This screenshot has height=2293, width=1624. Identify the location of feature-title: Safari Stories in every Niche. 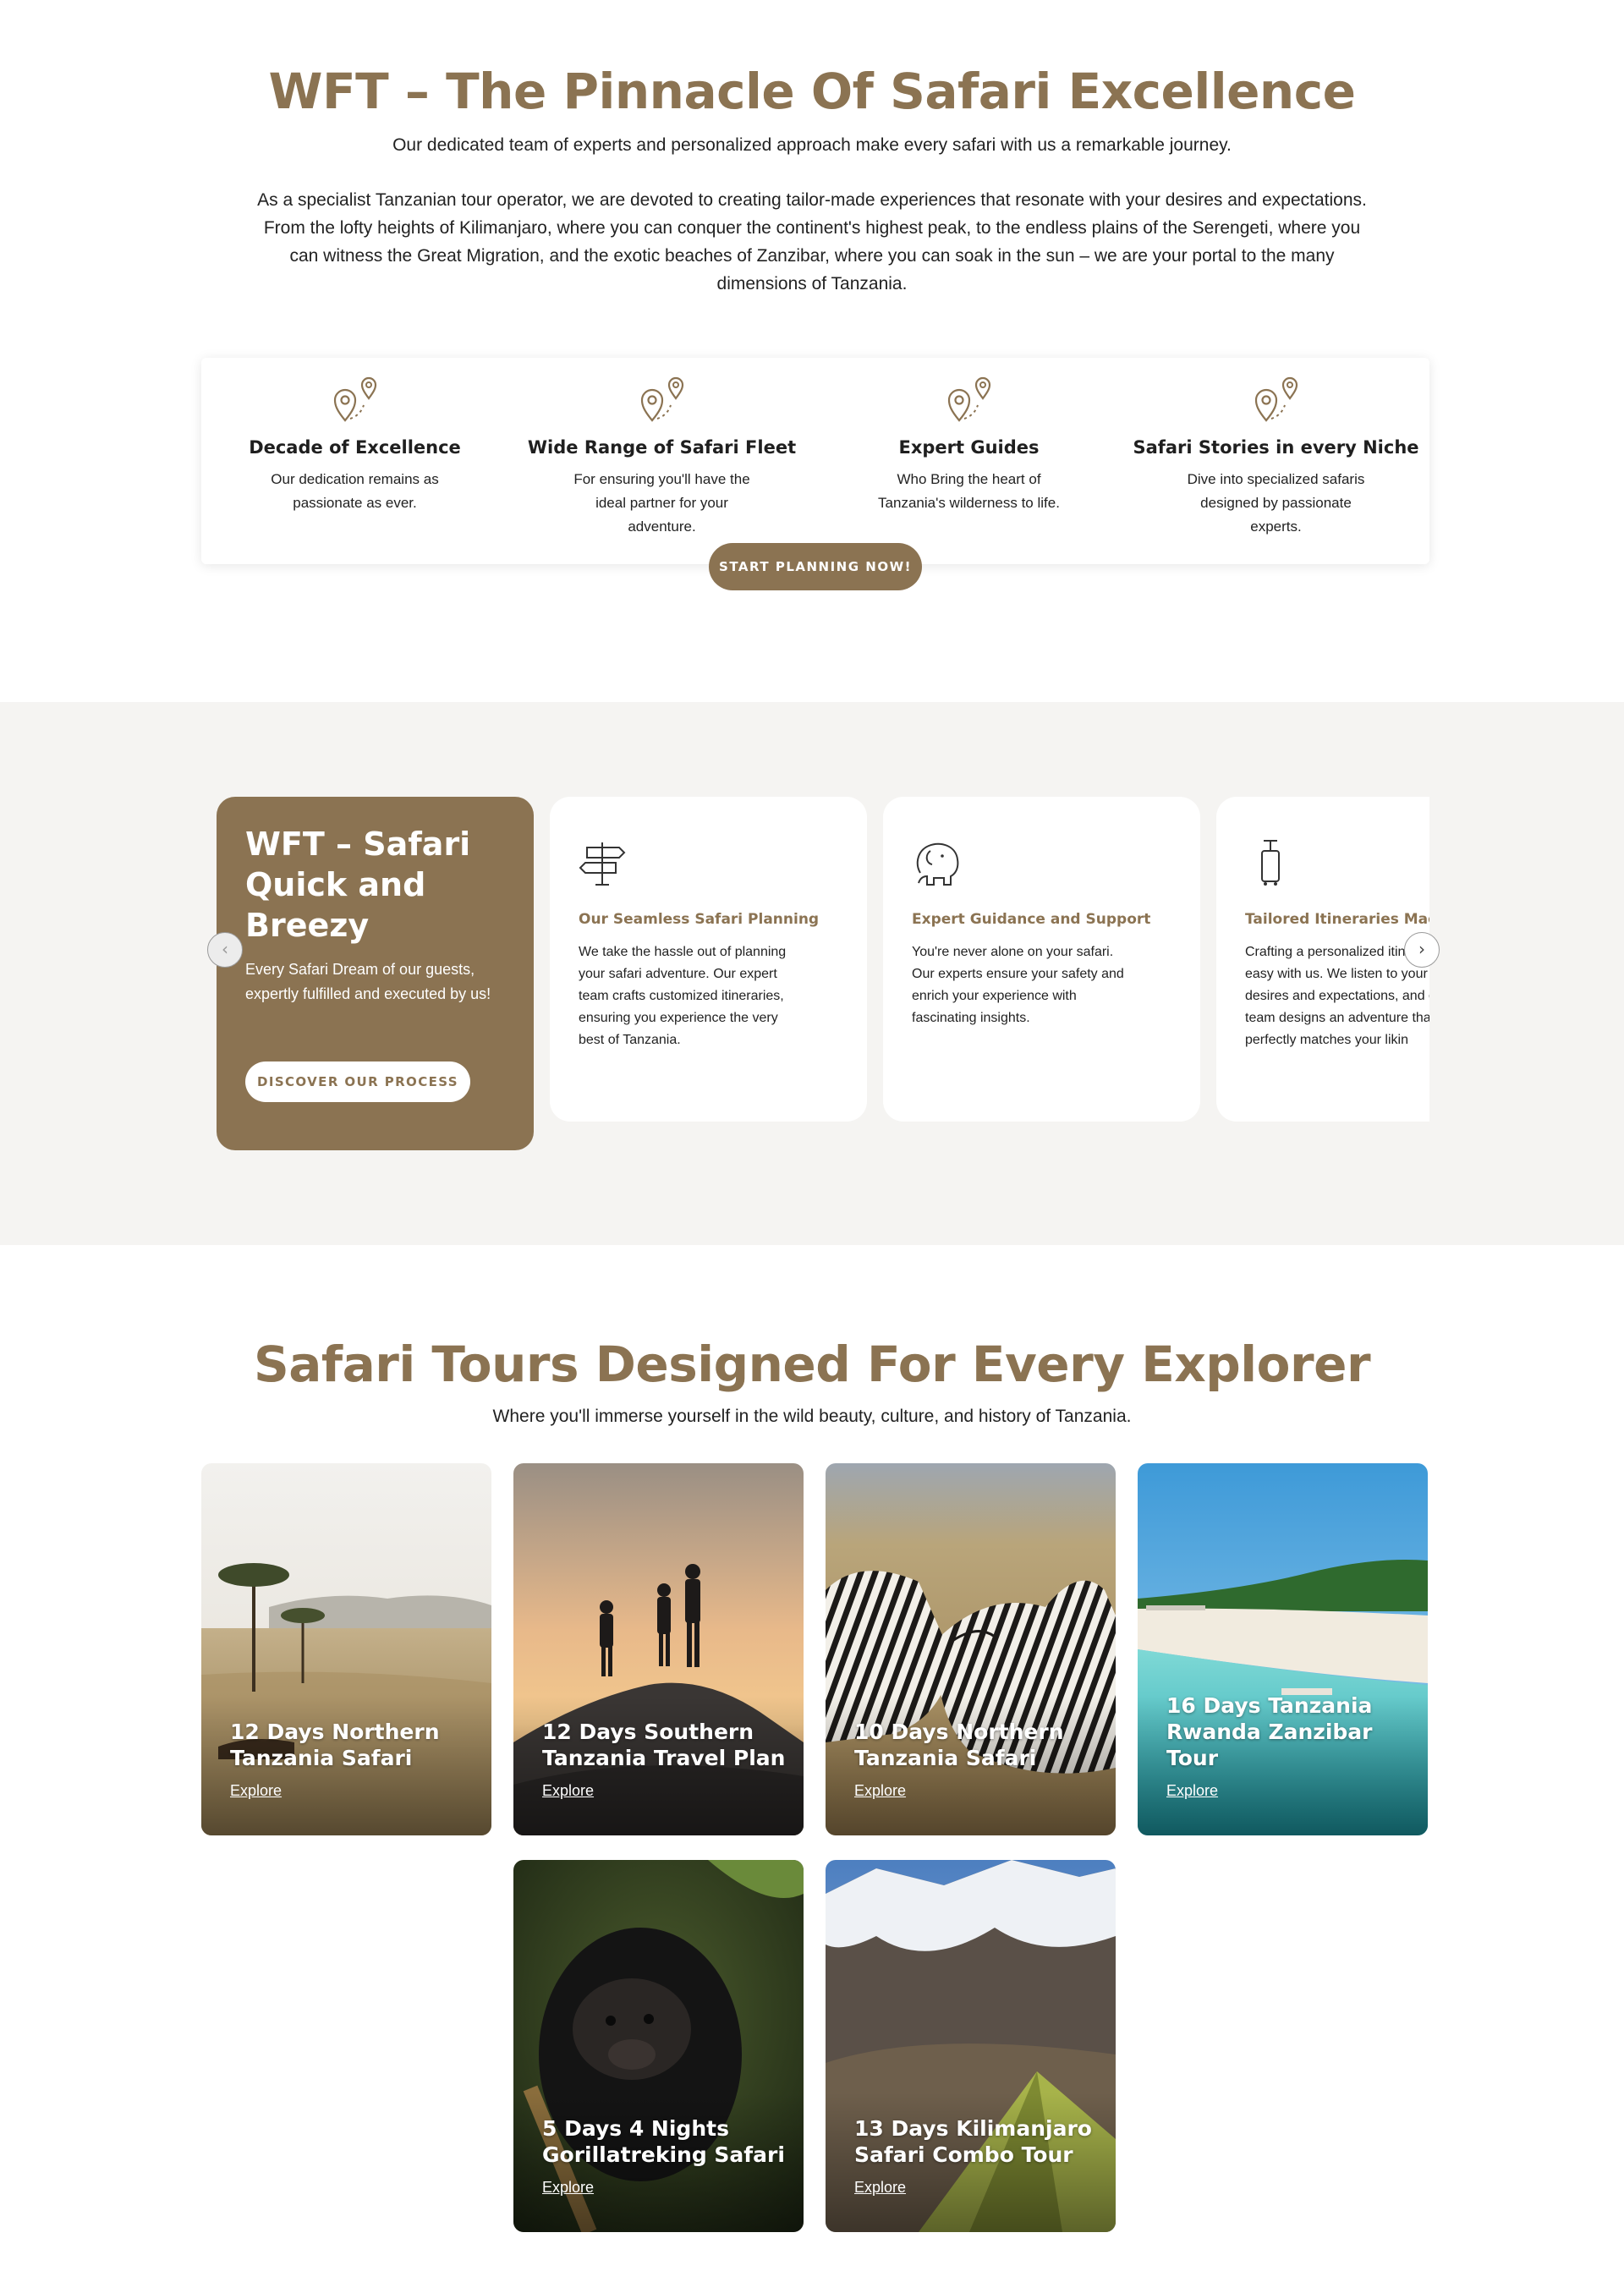
(1276, 447).